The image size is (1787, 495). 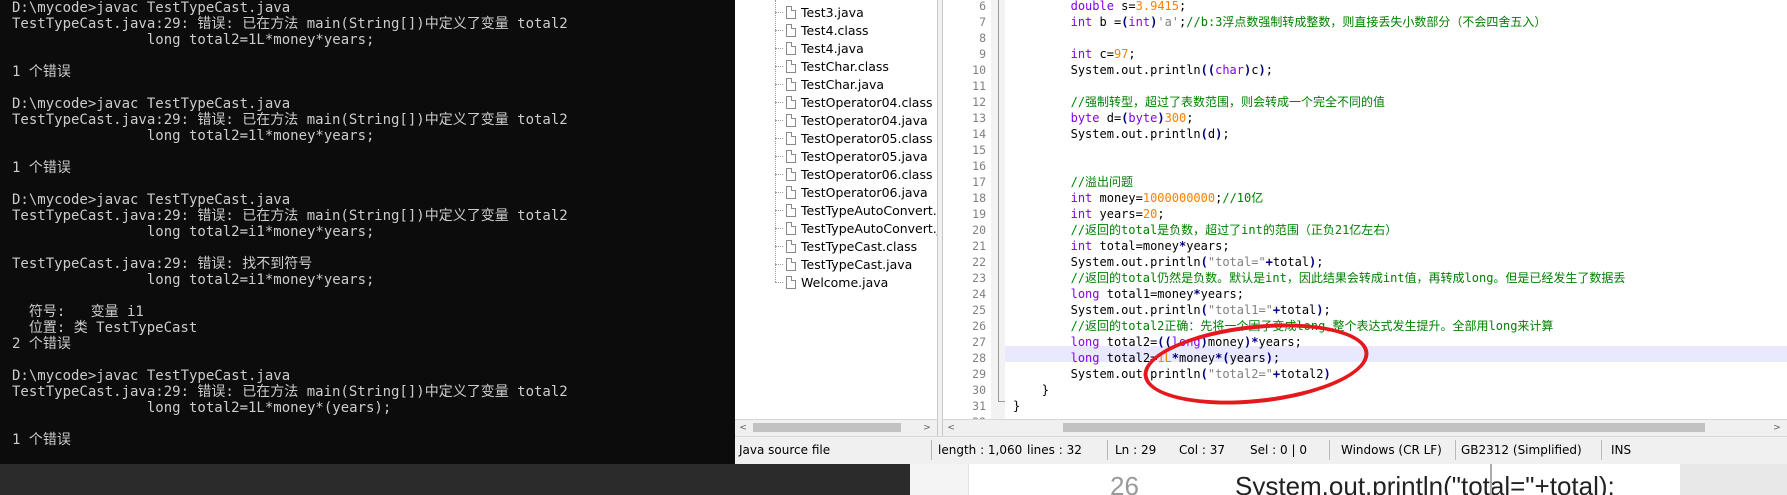 I want to click on file-tree-item: TestOperator06.class, so click(x=853, y=174).